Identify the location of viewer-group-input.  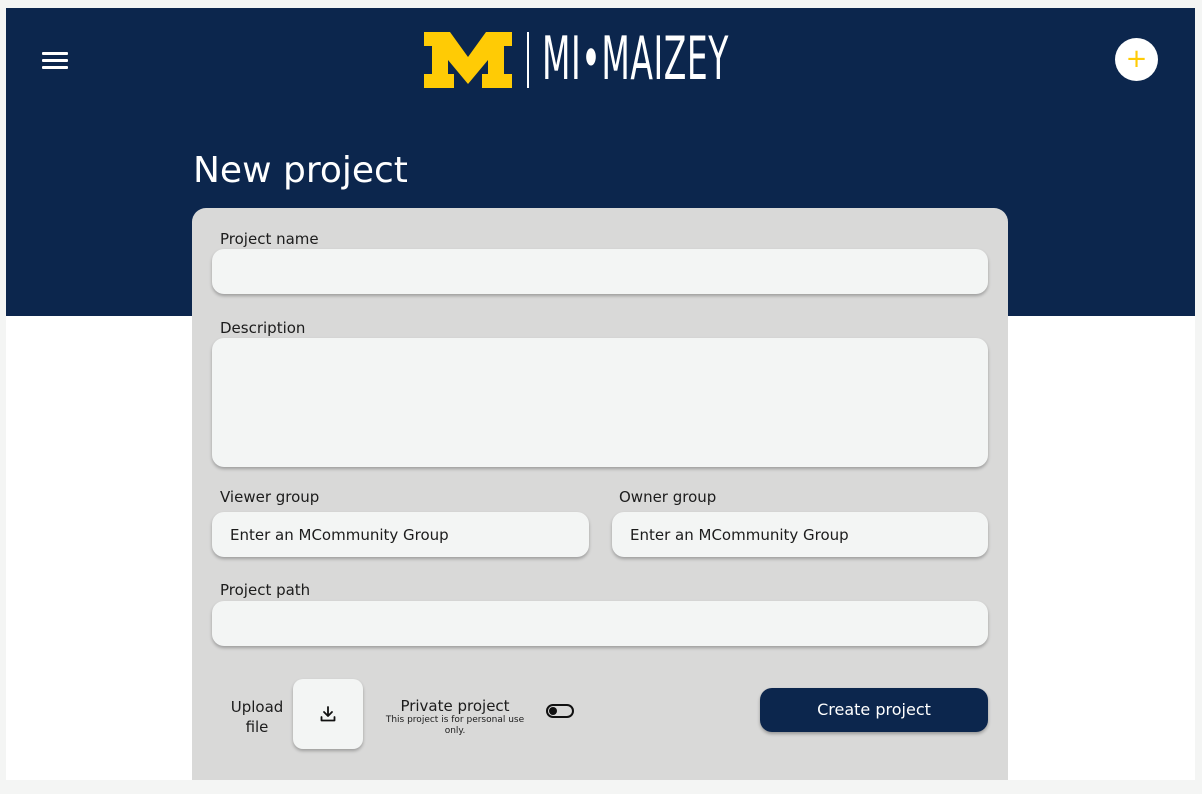
(400, 534).